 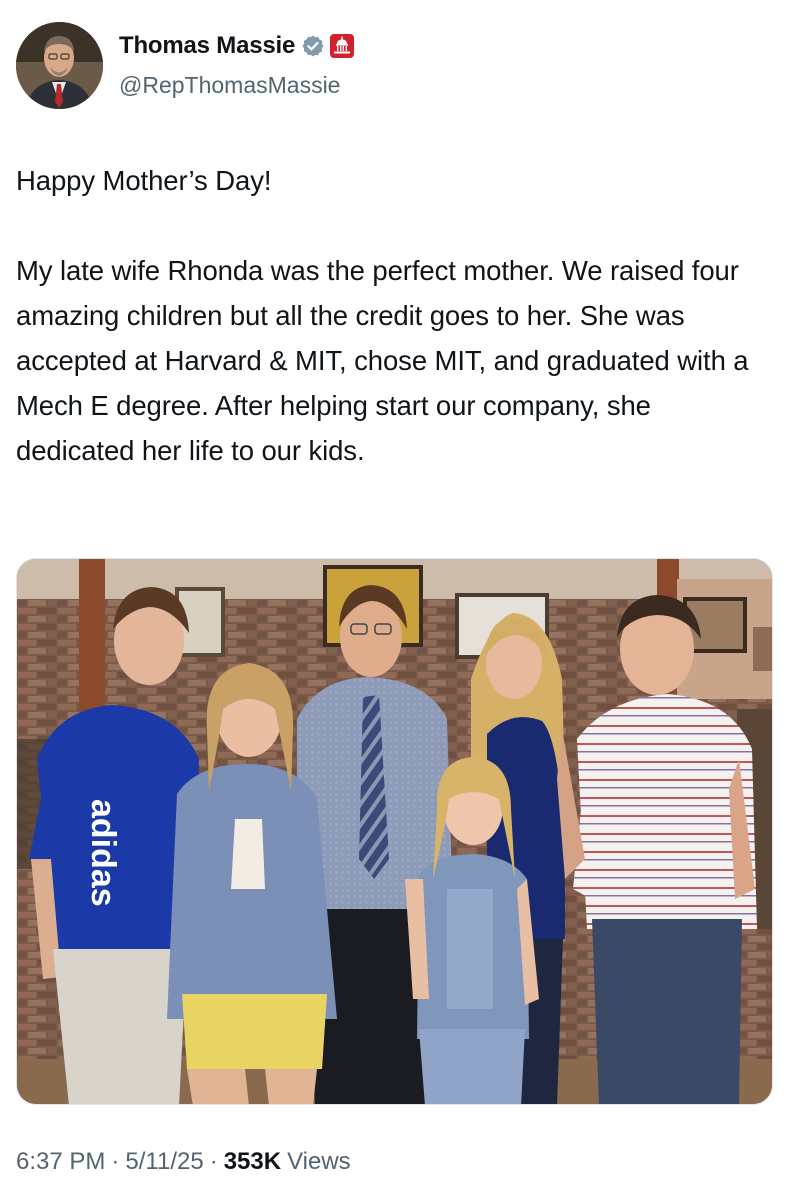 I want to click on author-display-name: Thomas Massie, so click(x=207, y=46).